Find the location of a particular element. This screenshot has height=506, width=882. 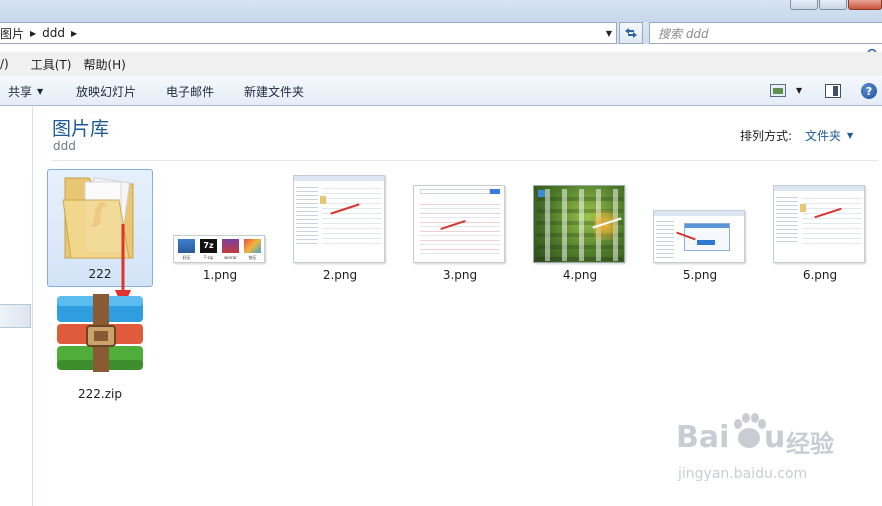

change-view-icon is located at coordinates (778, 90).